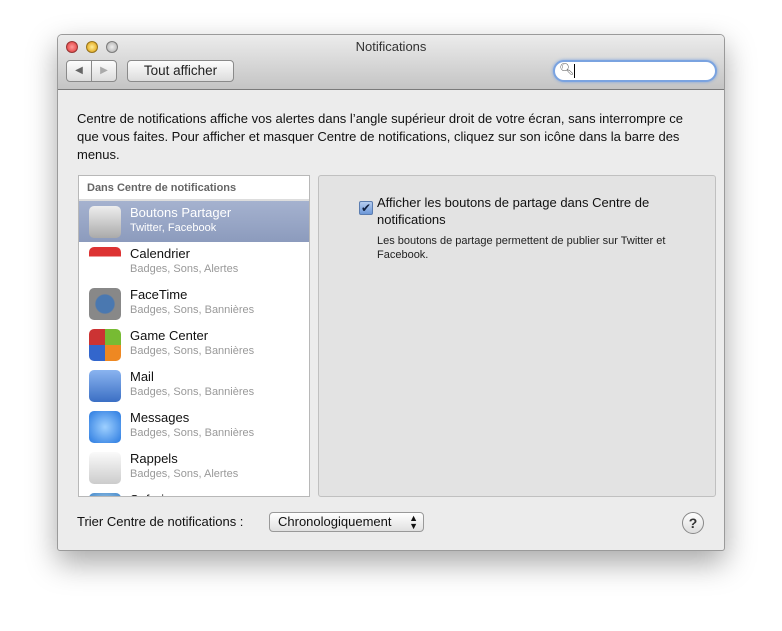 This screenshot has width=782, height=631. I want to click on item-name: Mail, so click(142, 376).